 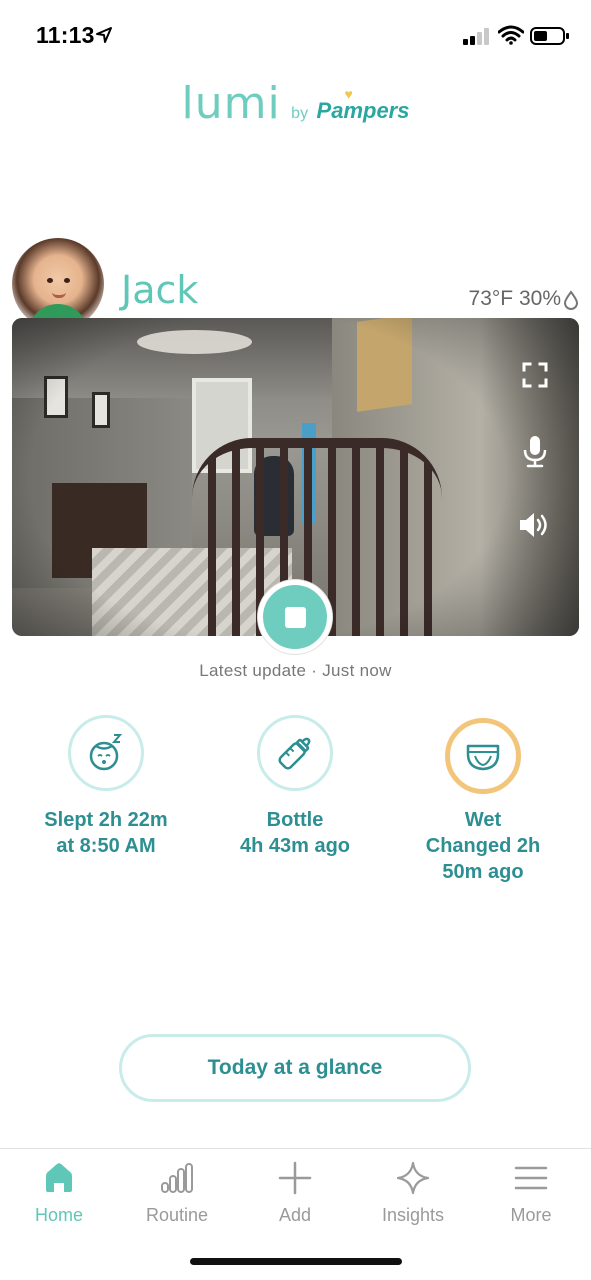 What do you see at coordinates (295, 670) in the screenshot?
I see `latest-update-text: Latest update · Just now` at bounding box center [295, 670].